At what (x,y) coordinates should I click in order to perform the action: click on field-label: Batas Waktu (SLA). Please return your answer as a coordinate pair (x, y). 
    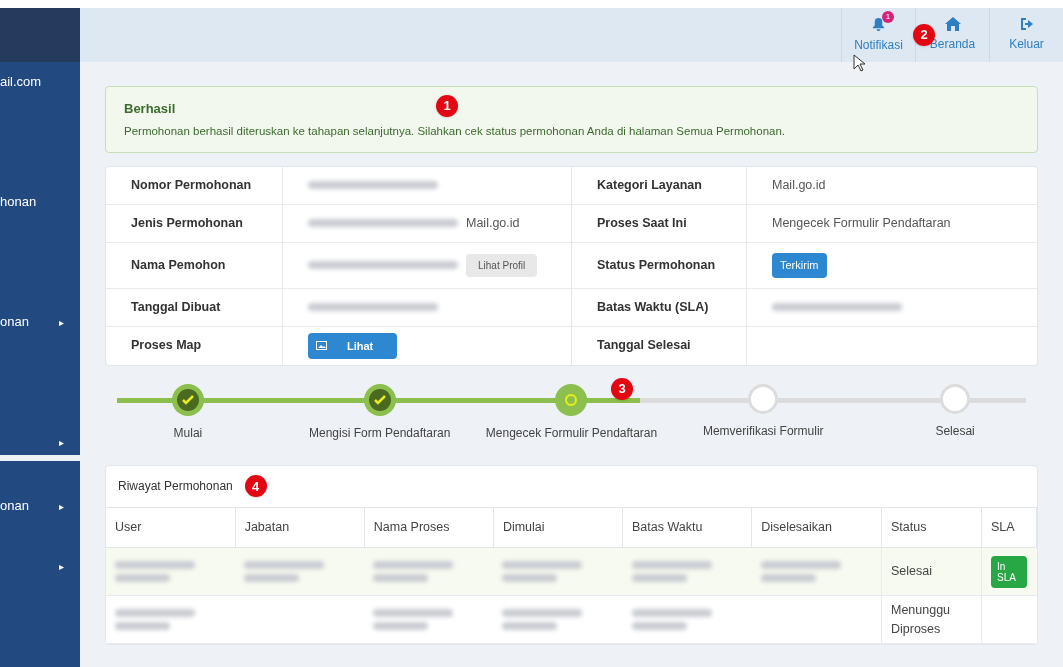
    Looking at the image, I should click on (653, 307).